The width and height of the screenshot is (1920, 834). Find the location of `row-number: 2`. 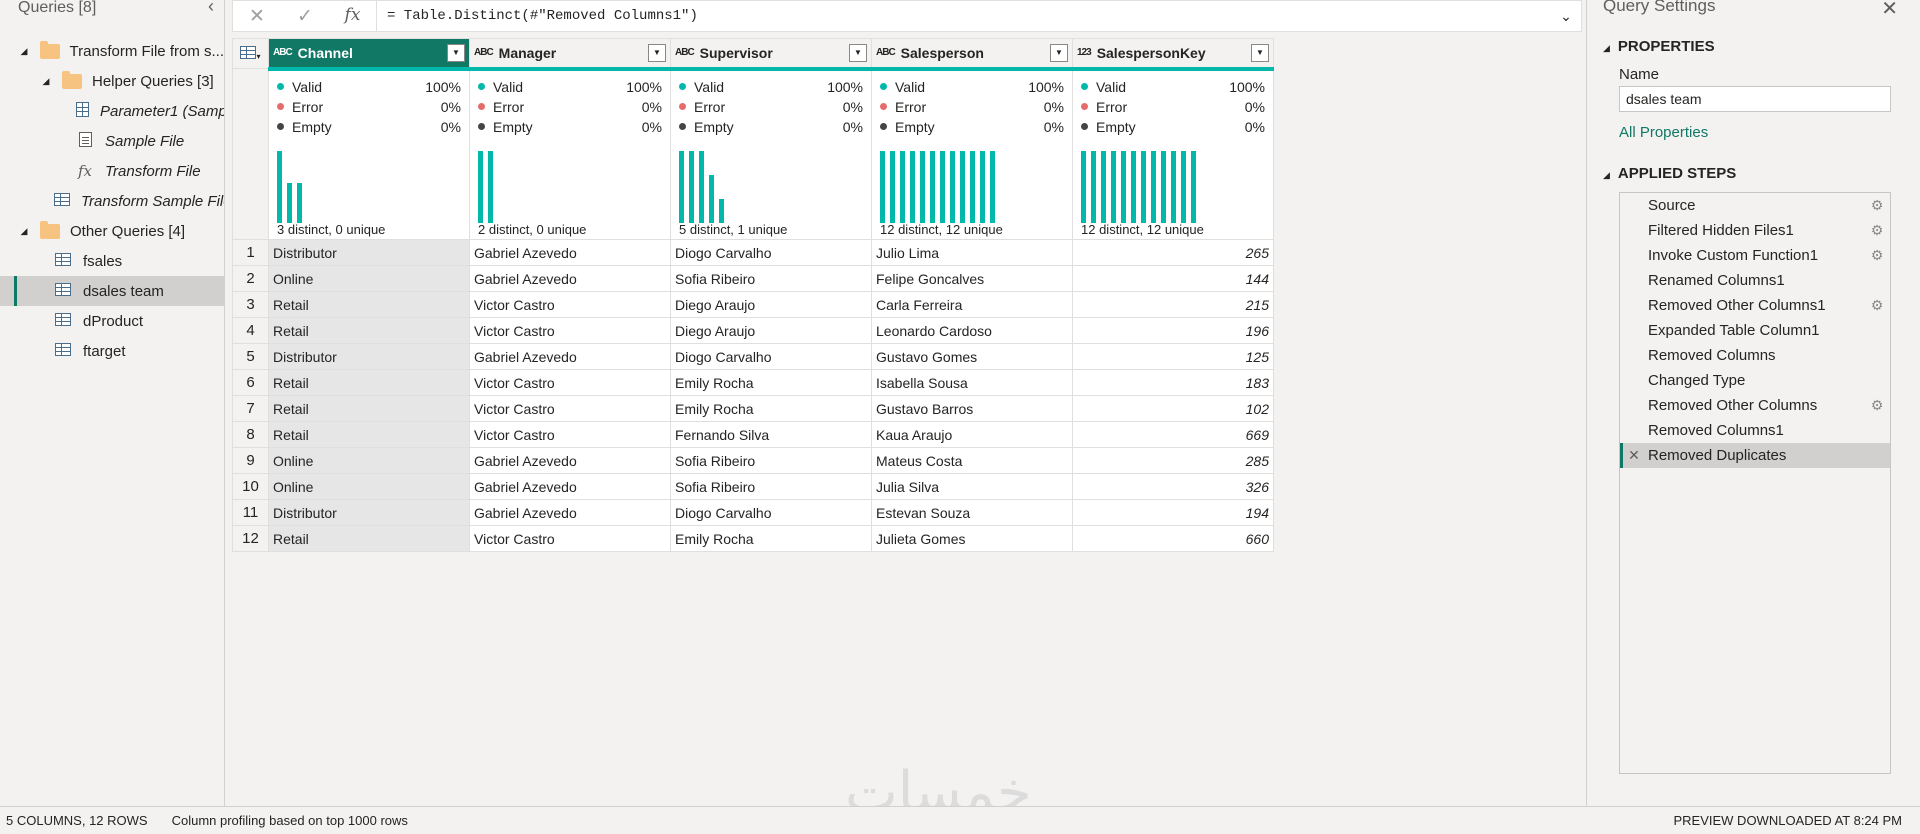

row-number: 2 is located at coordinates (250, 278).